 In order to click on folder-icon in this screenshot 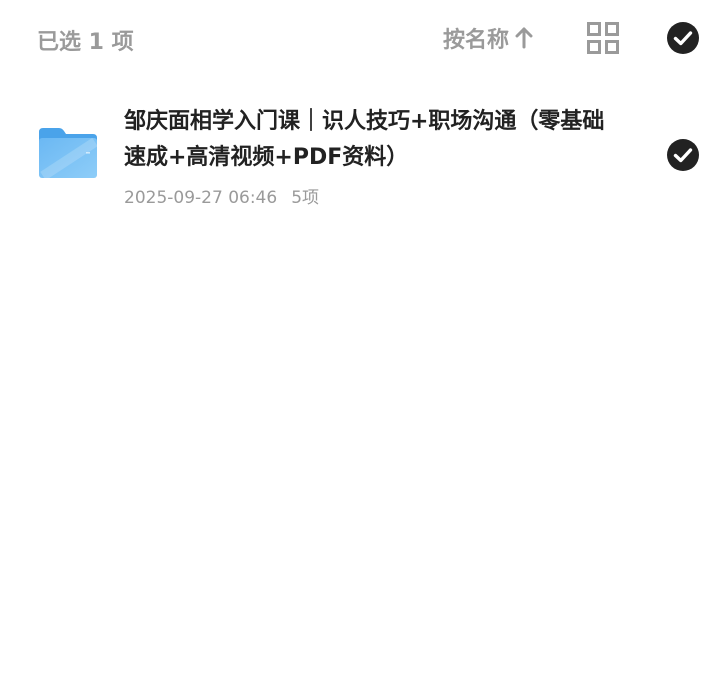, I will do `click(68, 154)`.